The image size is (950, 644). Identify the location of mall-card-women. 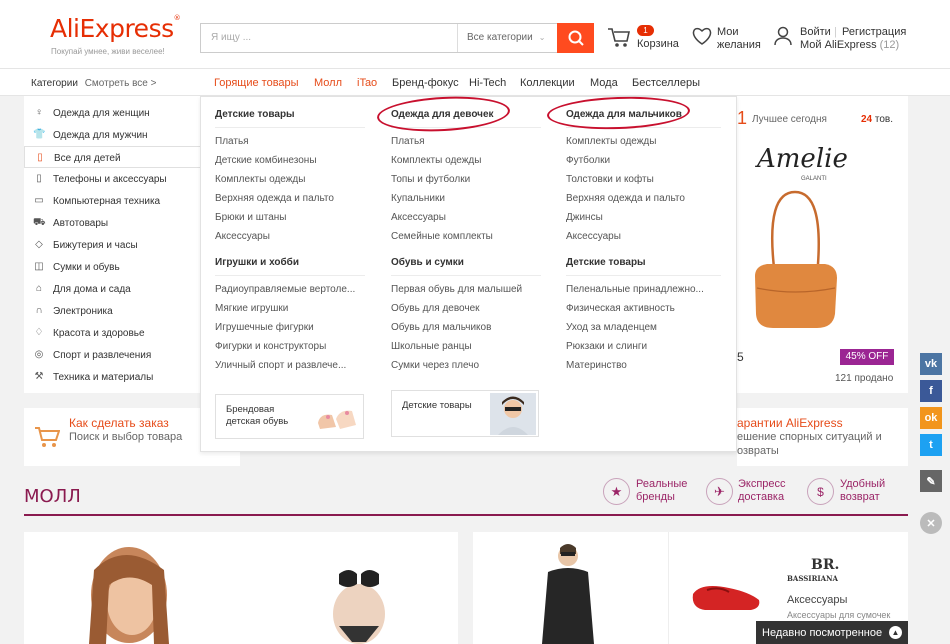
(241, 588).